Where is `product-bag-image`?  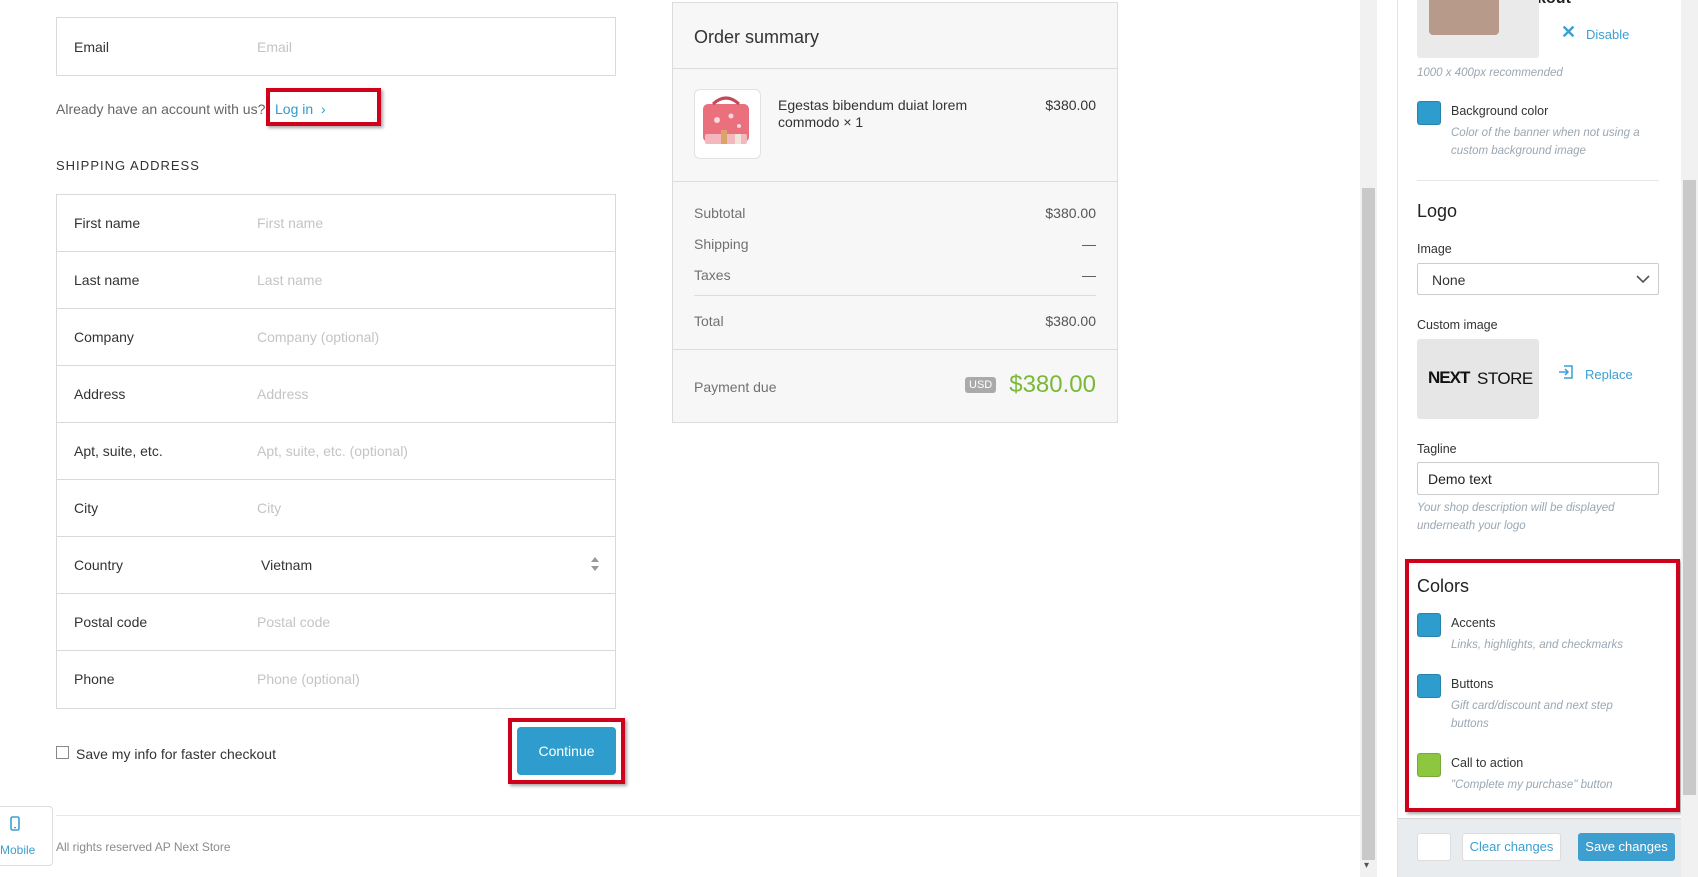
product-bag-image is located at coordinates (726, 120).